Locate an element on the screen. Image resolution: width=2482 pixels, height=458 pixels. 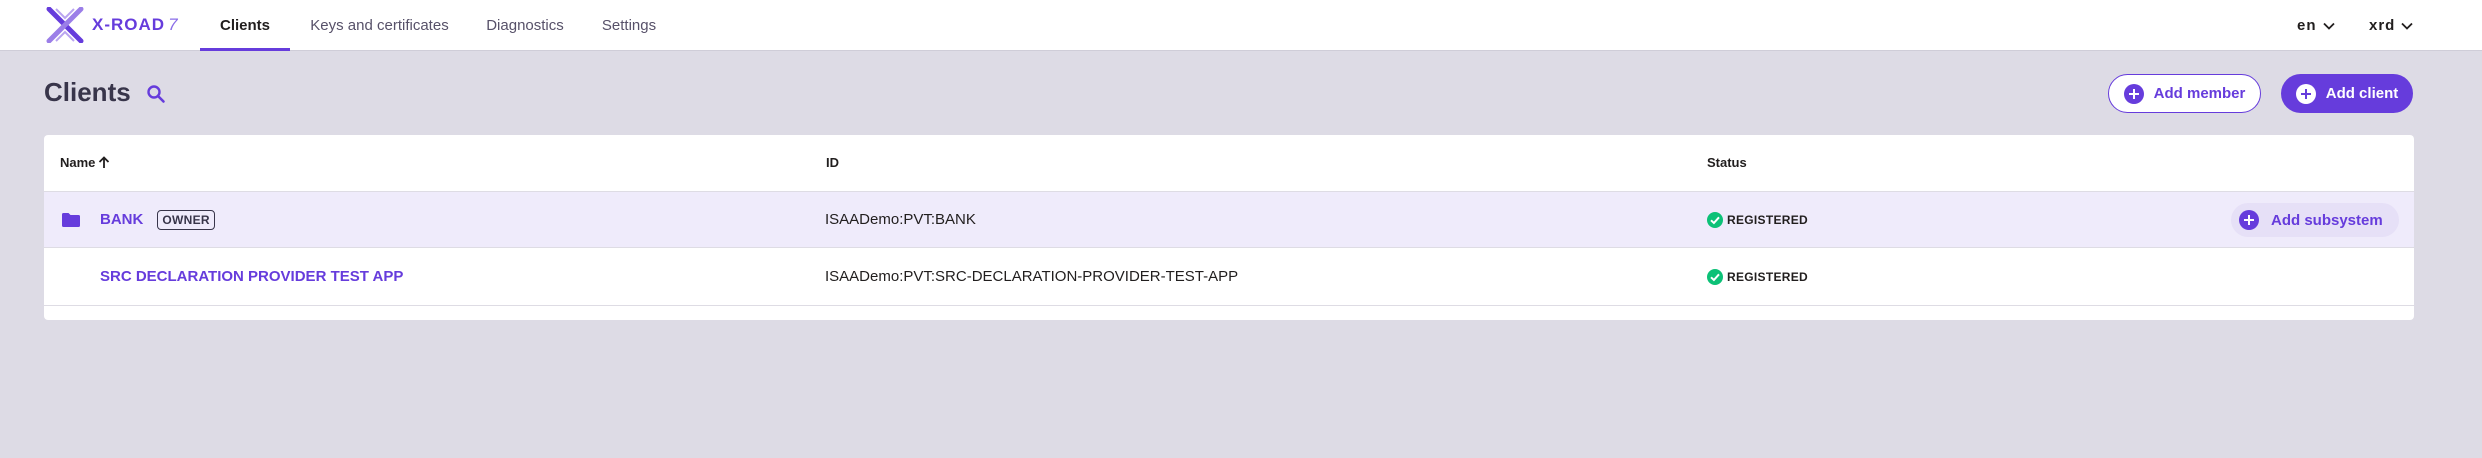
client-link-bank: BANK is located at coordinates (121, 219).